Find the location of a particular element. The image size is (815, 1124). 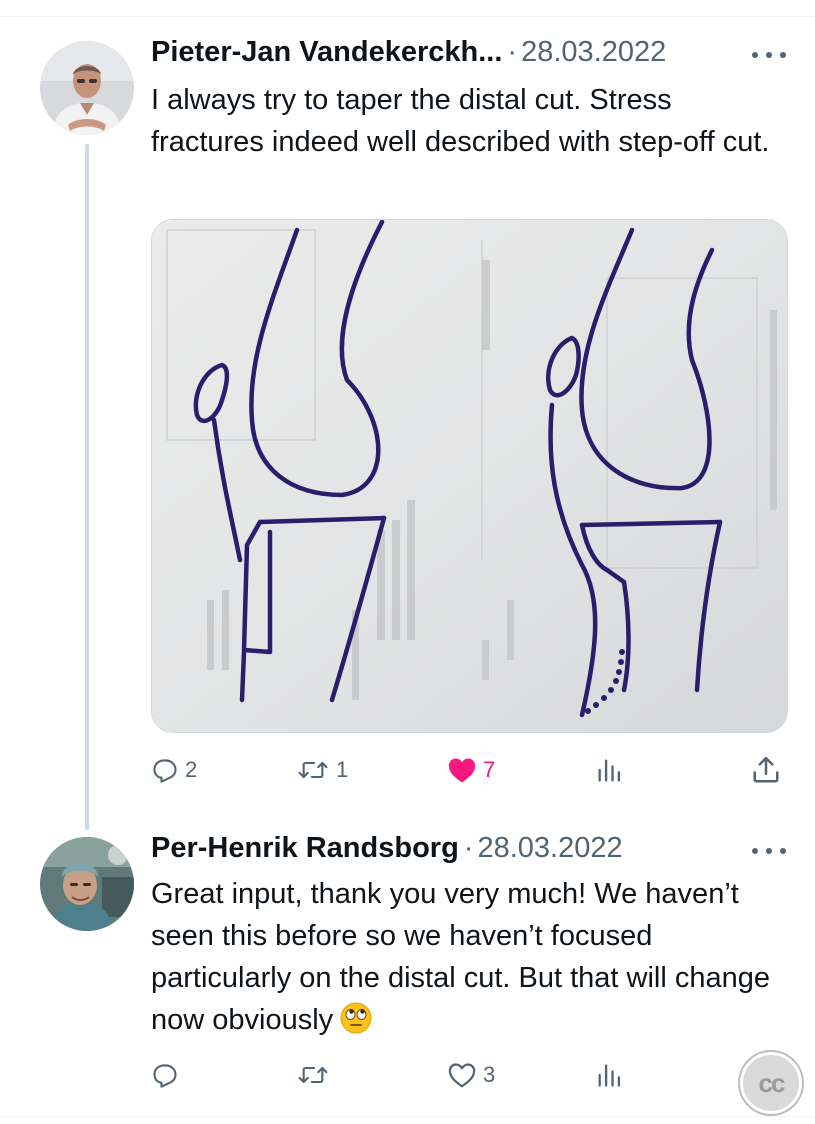

retweet-button: 1 is located at coordinates (322, 770).